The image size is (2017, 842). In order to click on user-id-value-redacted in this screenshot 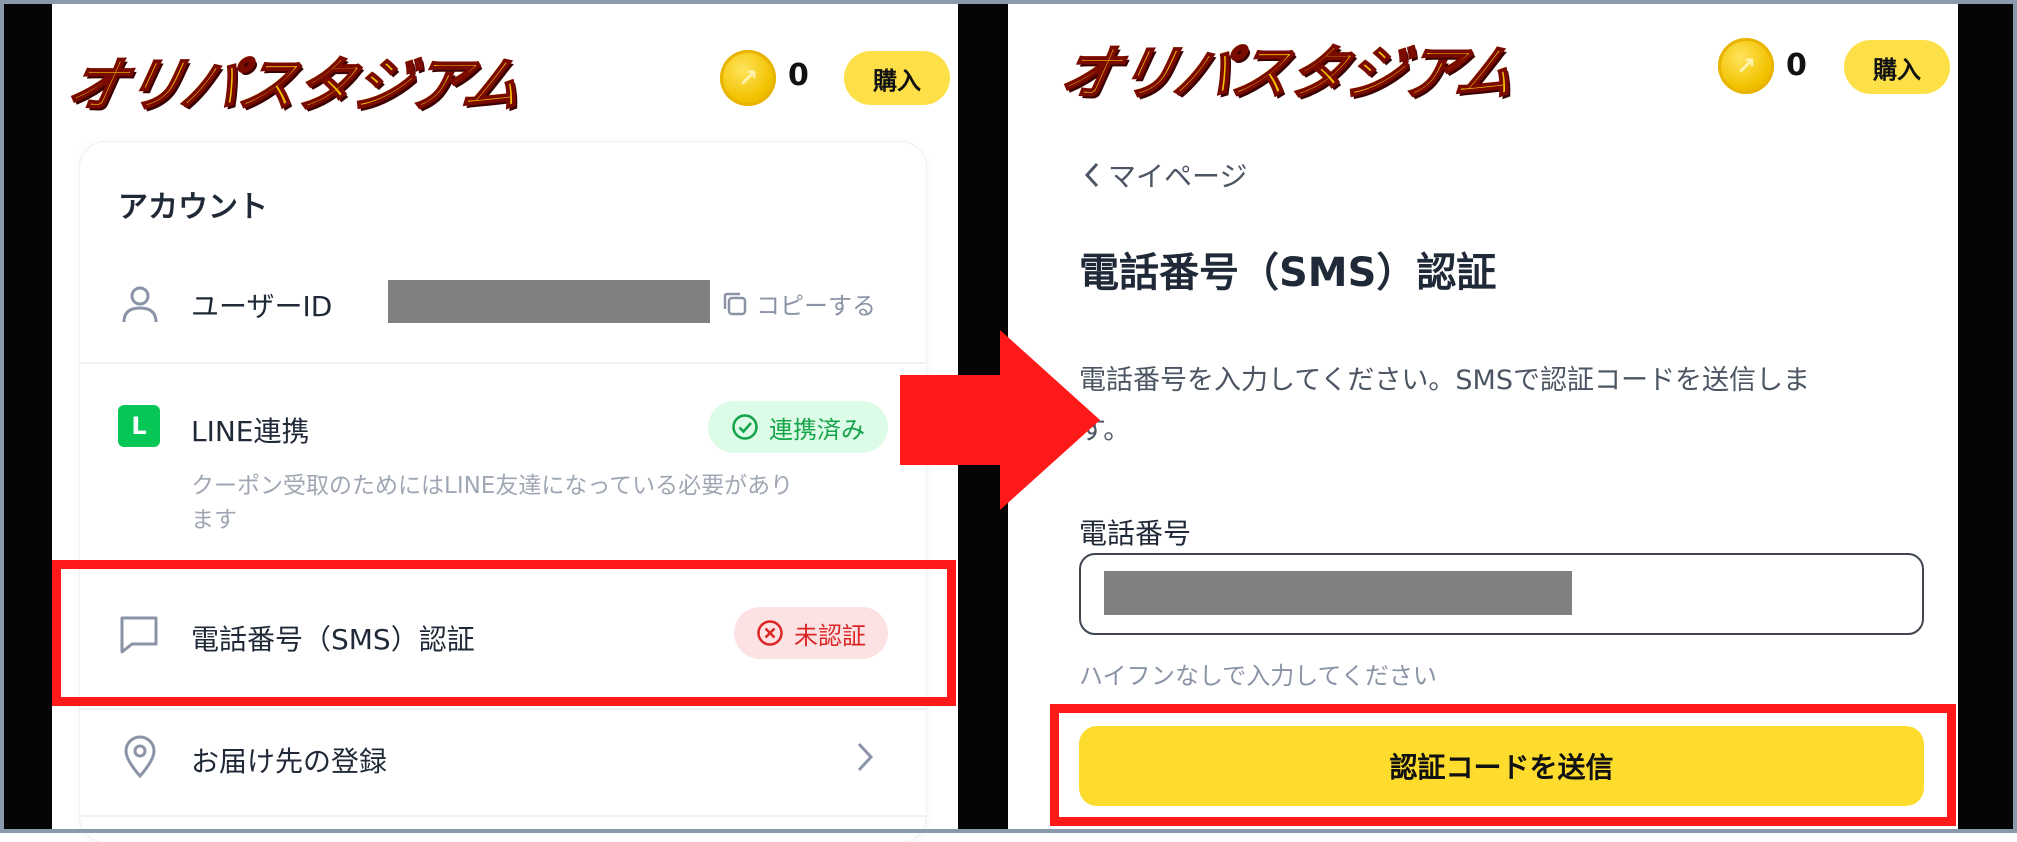, I will do `click(549, 301)`.